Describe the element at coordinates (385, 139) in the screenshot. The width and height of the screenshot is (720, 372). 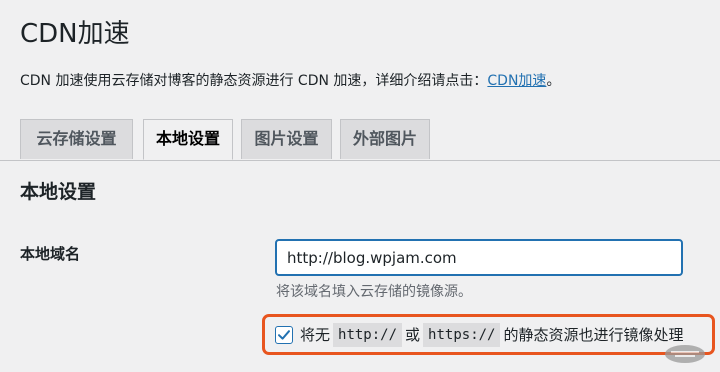
I see `tab-external-images: 外部图片` at that location.